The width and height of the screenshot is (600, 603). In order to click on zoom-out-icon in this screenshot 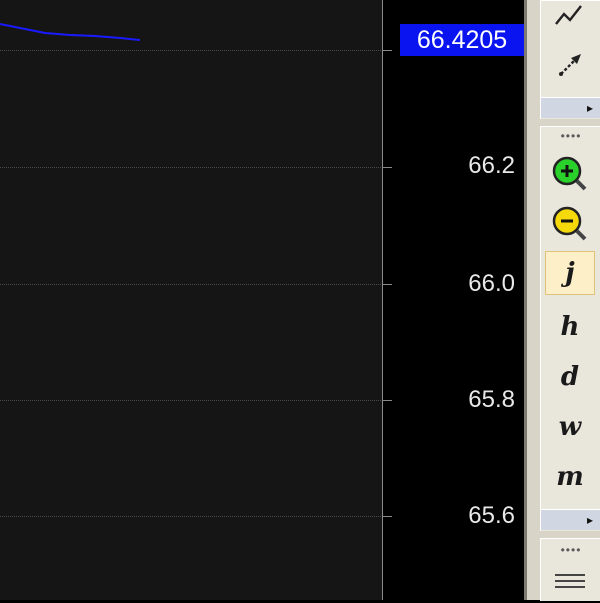, I will do `click(569, 223)`.